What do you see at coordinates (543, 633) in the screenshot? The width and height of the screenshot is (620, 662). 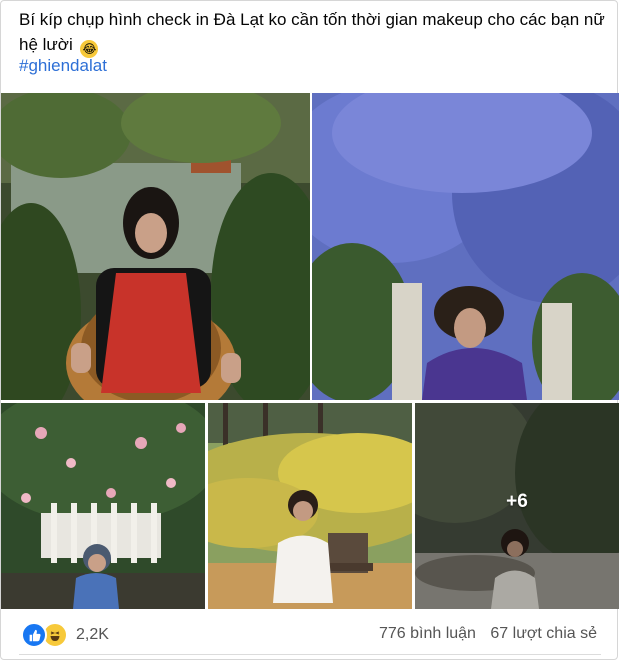 I see `shares-count-link: 67 lượt chia sẻ` at bounding box center [543, 633].